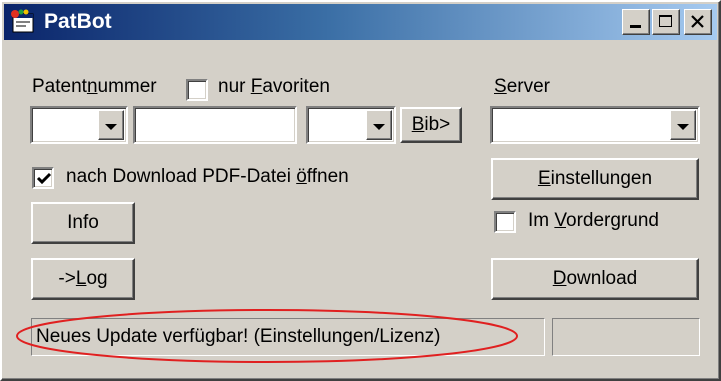 Image resolution: width=721 pixels, height=381 pixels. I want to click on annotation-ellipse, so click(267, 336).